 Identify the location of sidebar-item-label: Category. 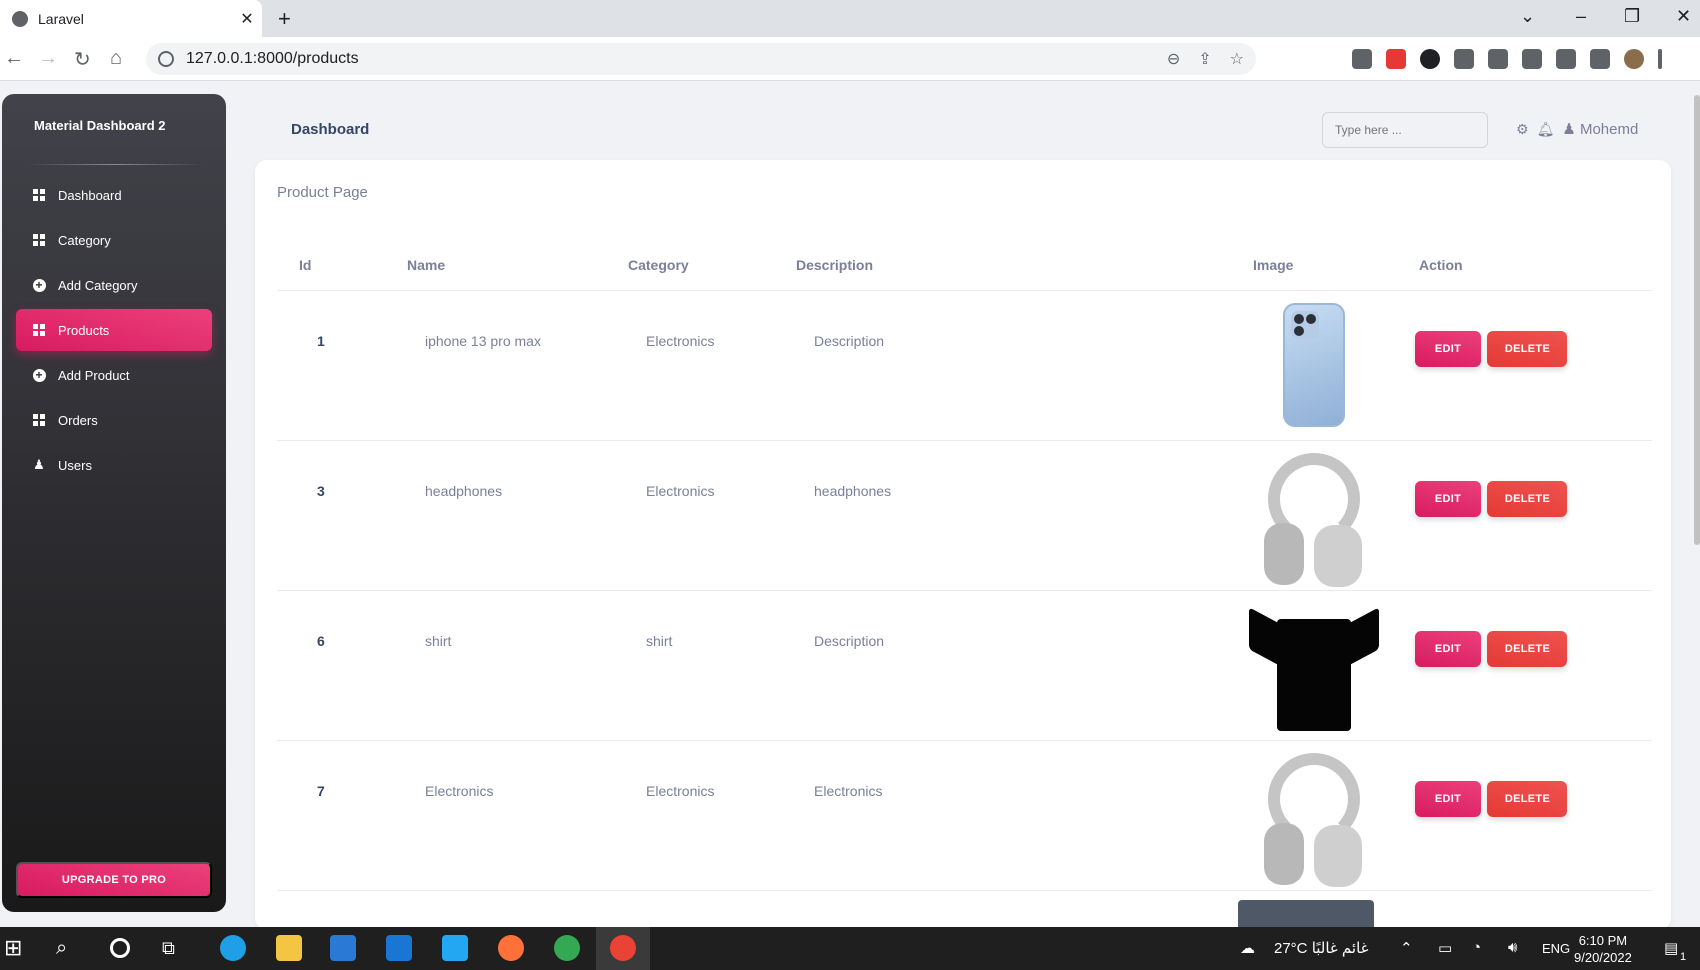
(84, 240).